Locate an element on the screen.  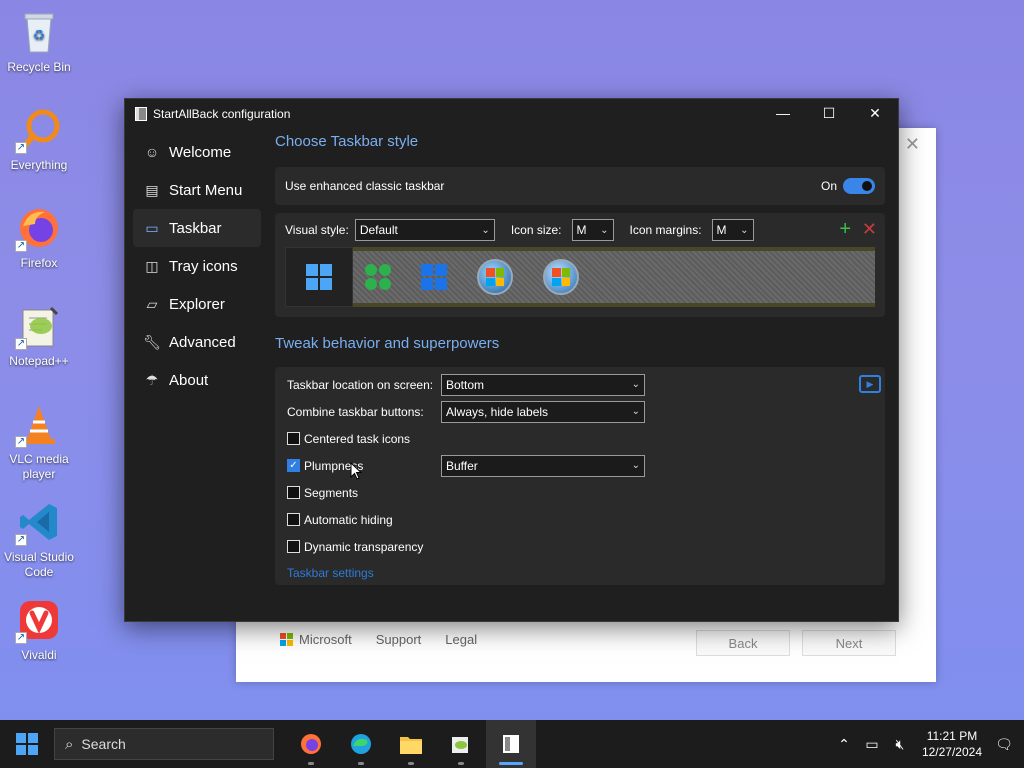
visual-style-select: Default ⌄ is located at coordinates (424, 230).